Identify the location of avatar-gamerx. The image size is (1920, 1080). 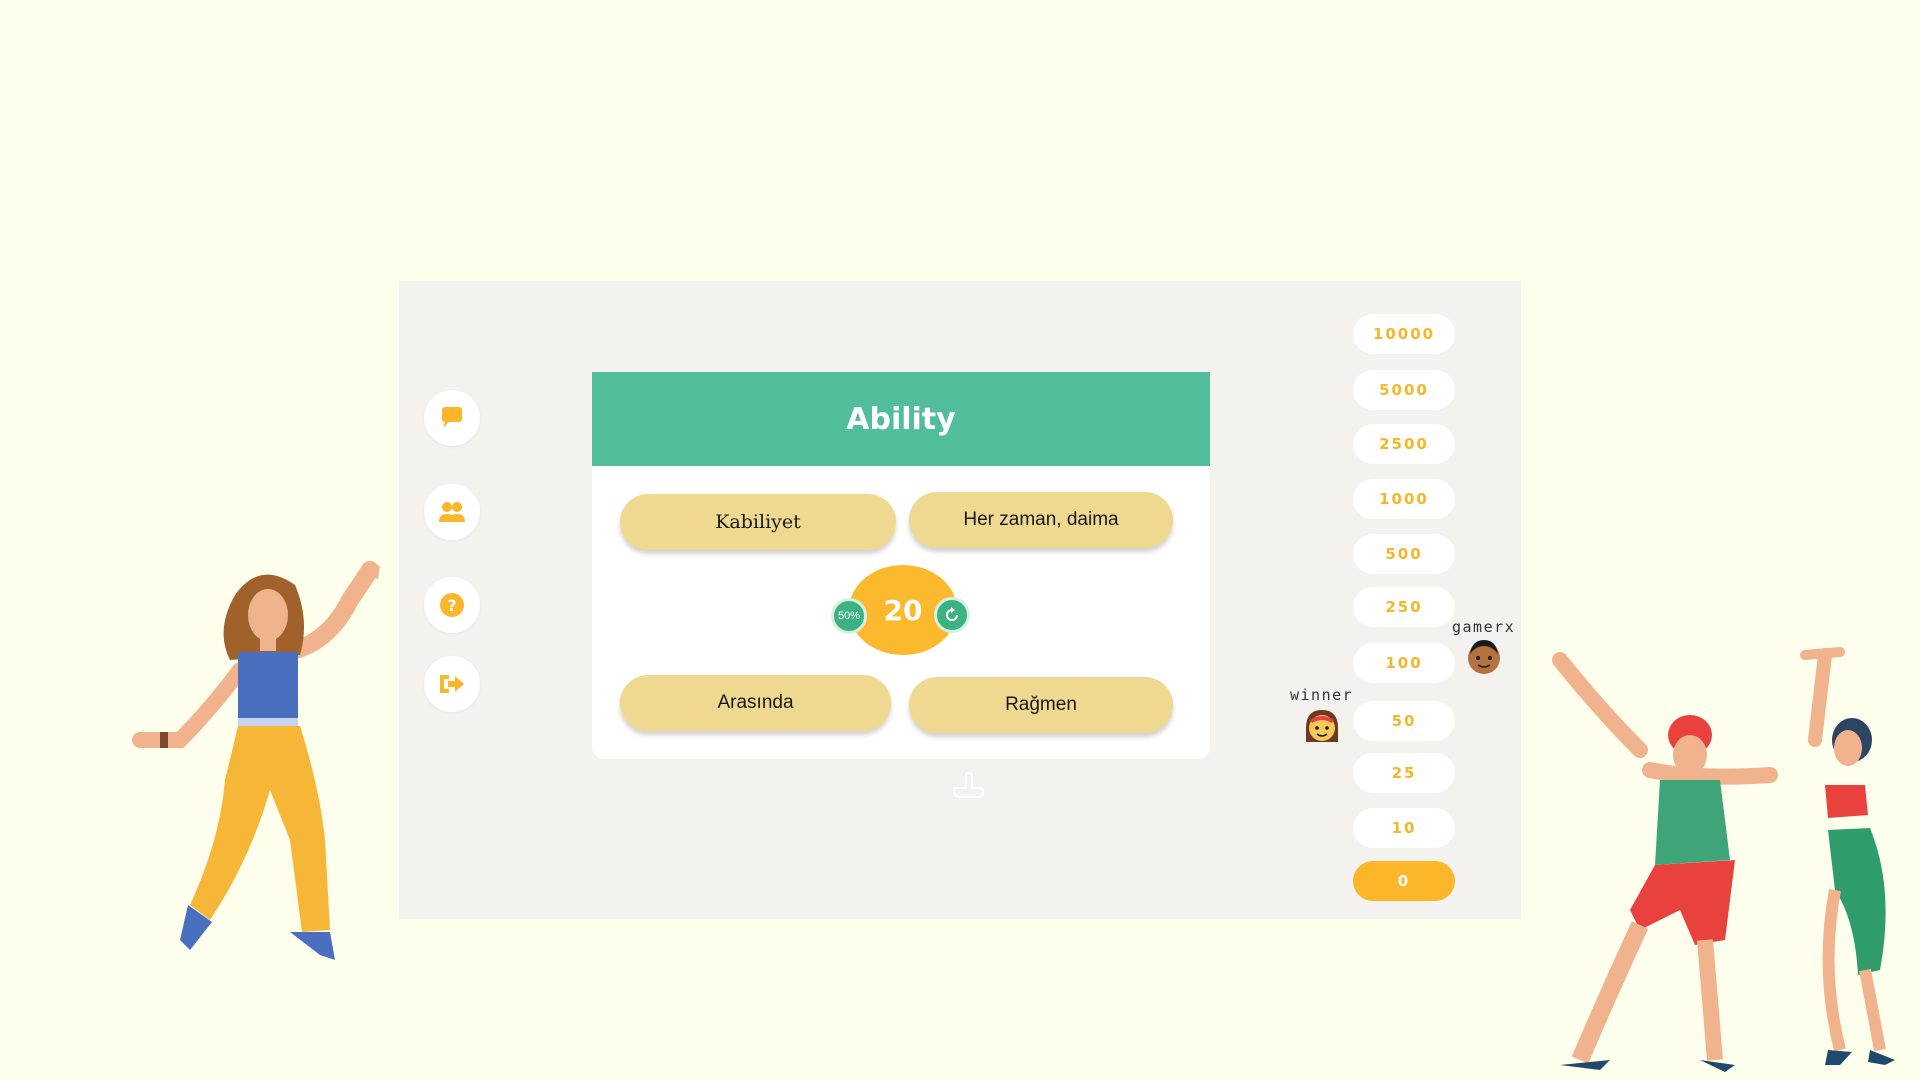
(1484, 657).